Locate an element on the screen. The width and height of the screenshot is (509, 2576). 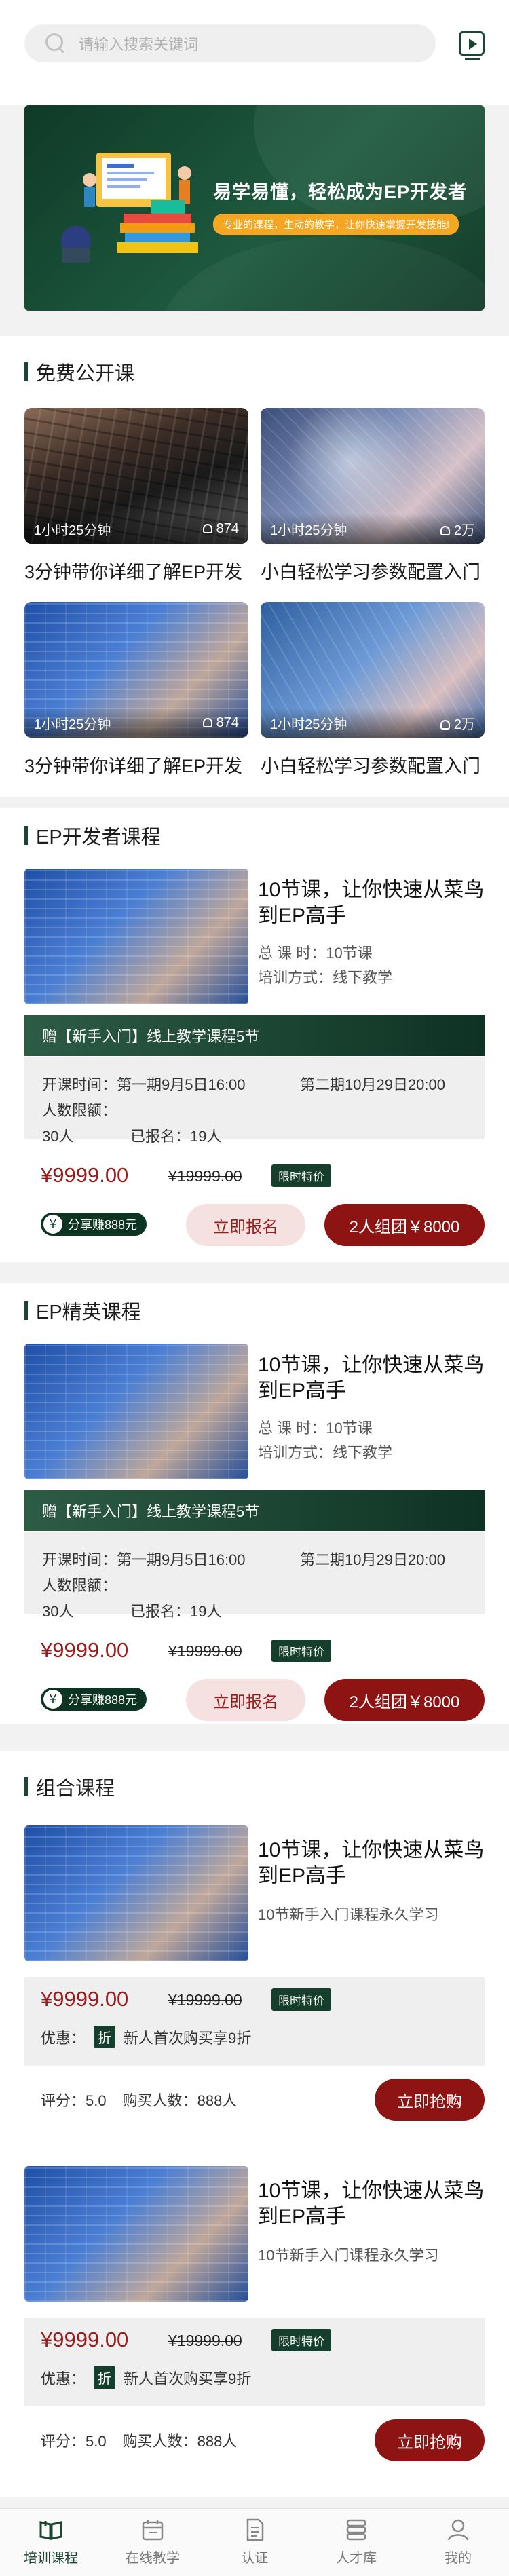
section-title: EP开发者课程 is located at coordinates (92, 836).